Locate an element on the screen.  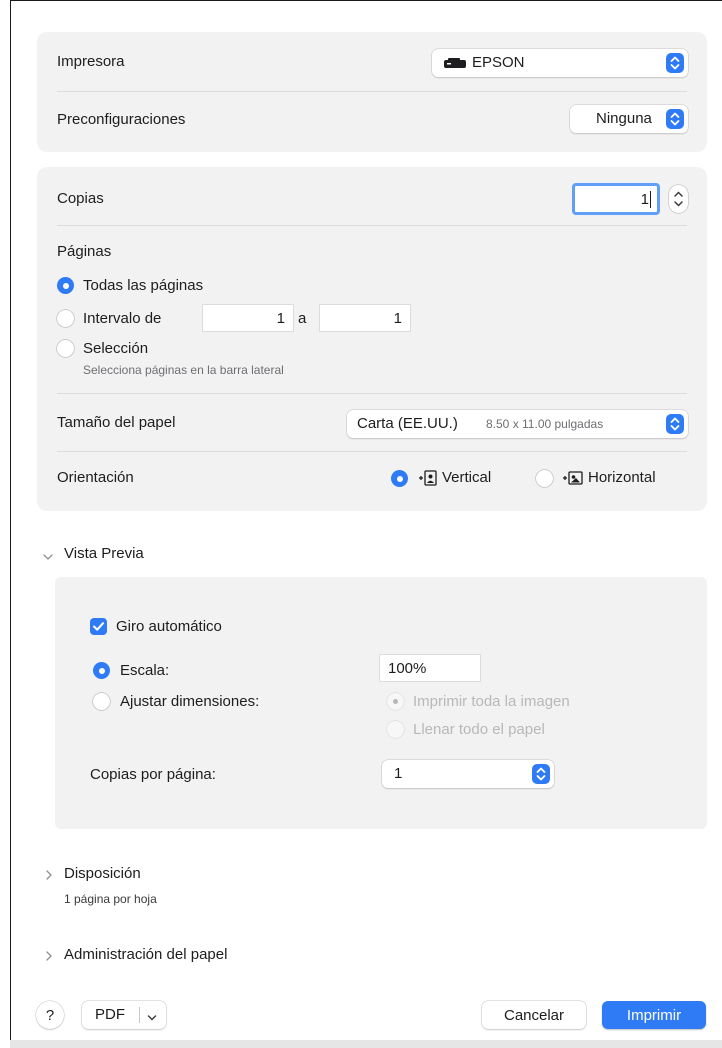
auto-rotate-checkbox is located at coordinates (98, 626).